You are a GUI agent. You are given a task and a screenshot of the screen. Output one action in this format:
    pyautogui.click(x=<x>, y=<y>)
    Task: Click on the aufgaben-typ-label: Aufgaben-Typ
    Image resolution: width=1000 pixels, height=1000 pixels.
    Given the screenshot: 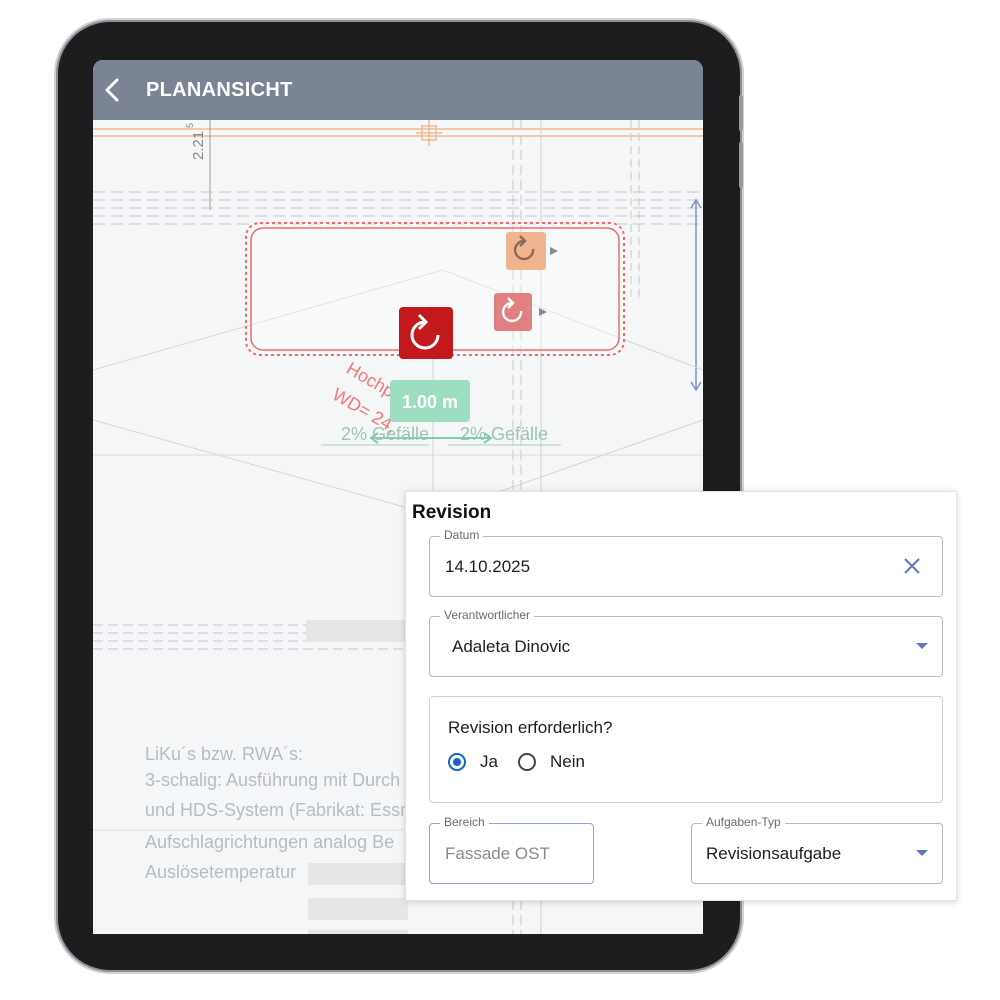 What is the action you would take?
    pyautogui.click(x=743, y=822)
    